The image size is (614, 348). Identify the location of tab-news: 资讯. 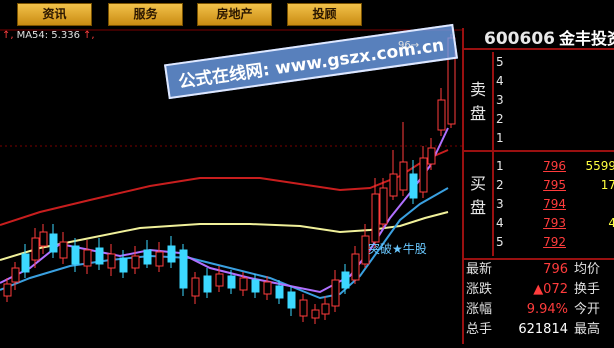
(54, 14).